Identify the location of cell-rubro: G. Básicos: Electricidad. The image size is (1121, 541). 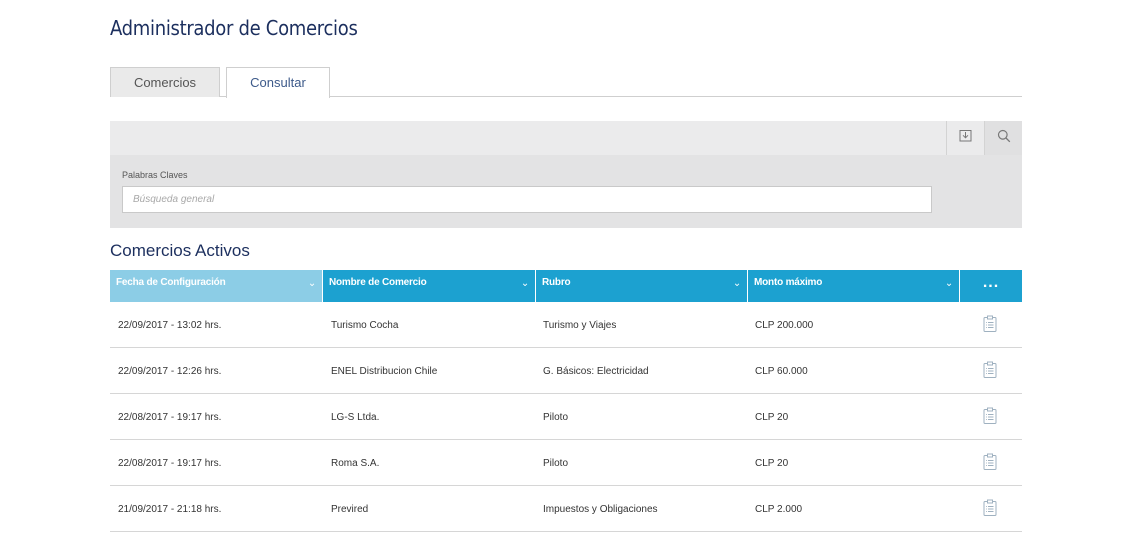
(596, 371).